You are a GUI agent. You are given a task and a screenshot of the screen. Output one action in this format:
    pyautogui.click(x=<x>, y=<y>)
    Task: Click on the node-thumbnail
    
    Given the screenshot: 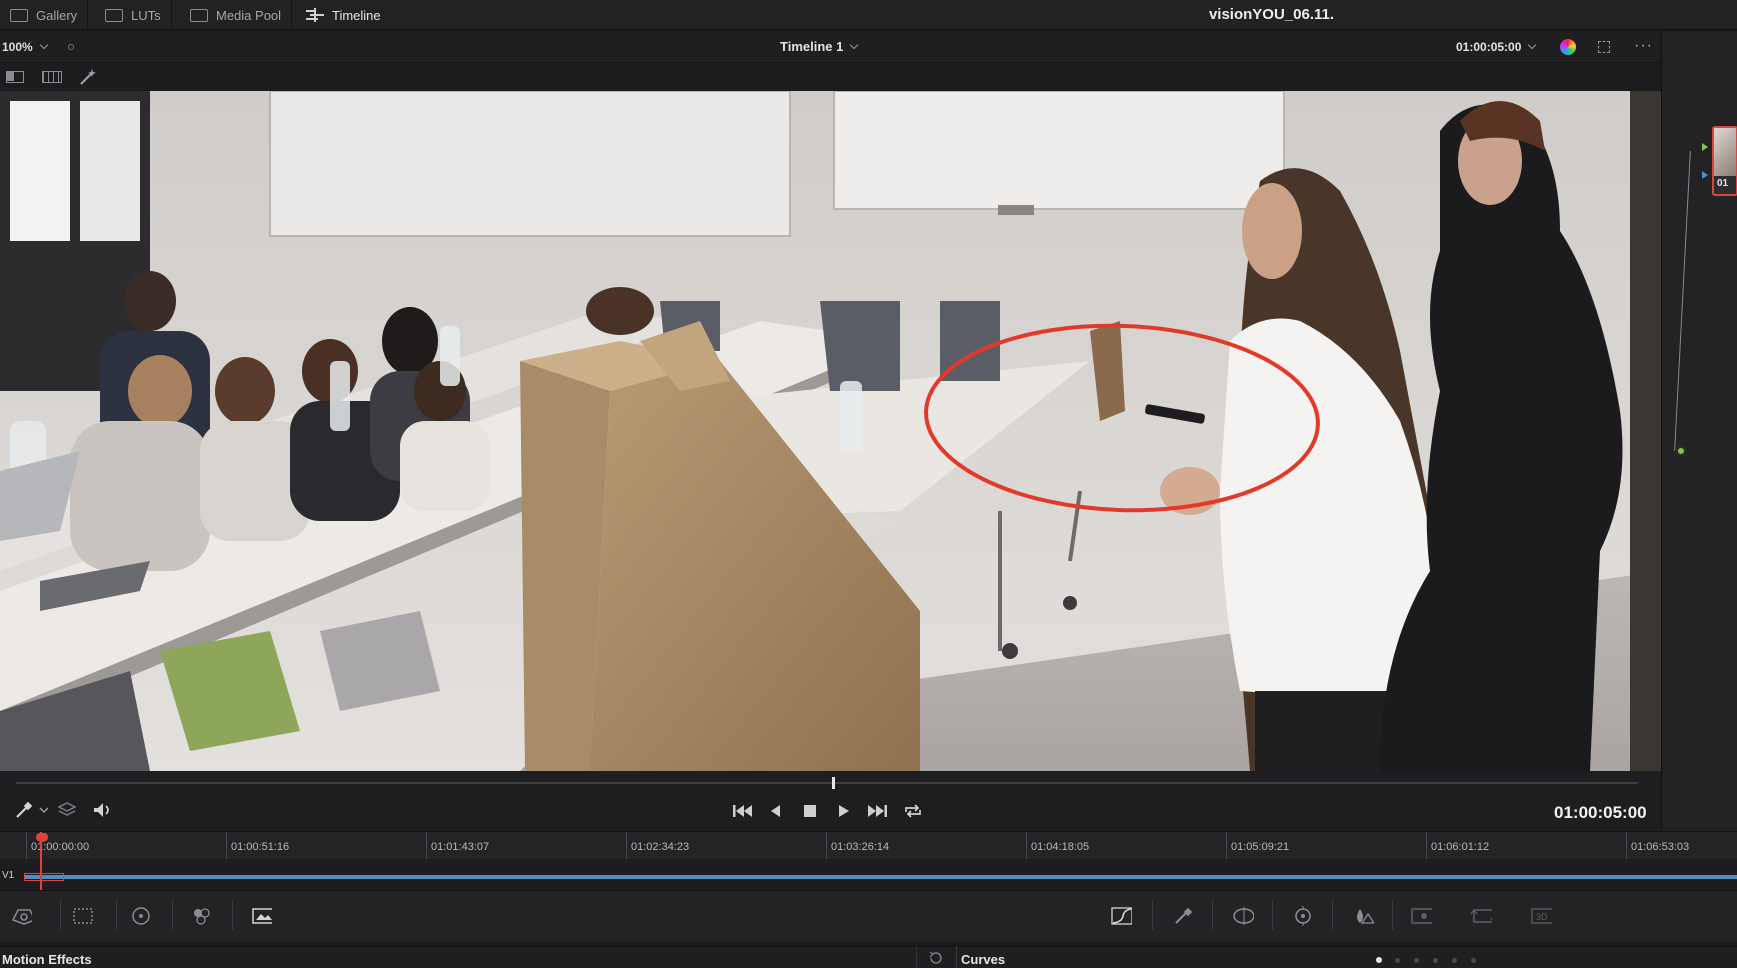 What is the action you would take?
    pyautogui.click(x=1725, y=152)
    